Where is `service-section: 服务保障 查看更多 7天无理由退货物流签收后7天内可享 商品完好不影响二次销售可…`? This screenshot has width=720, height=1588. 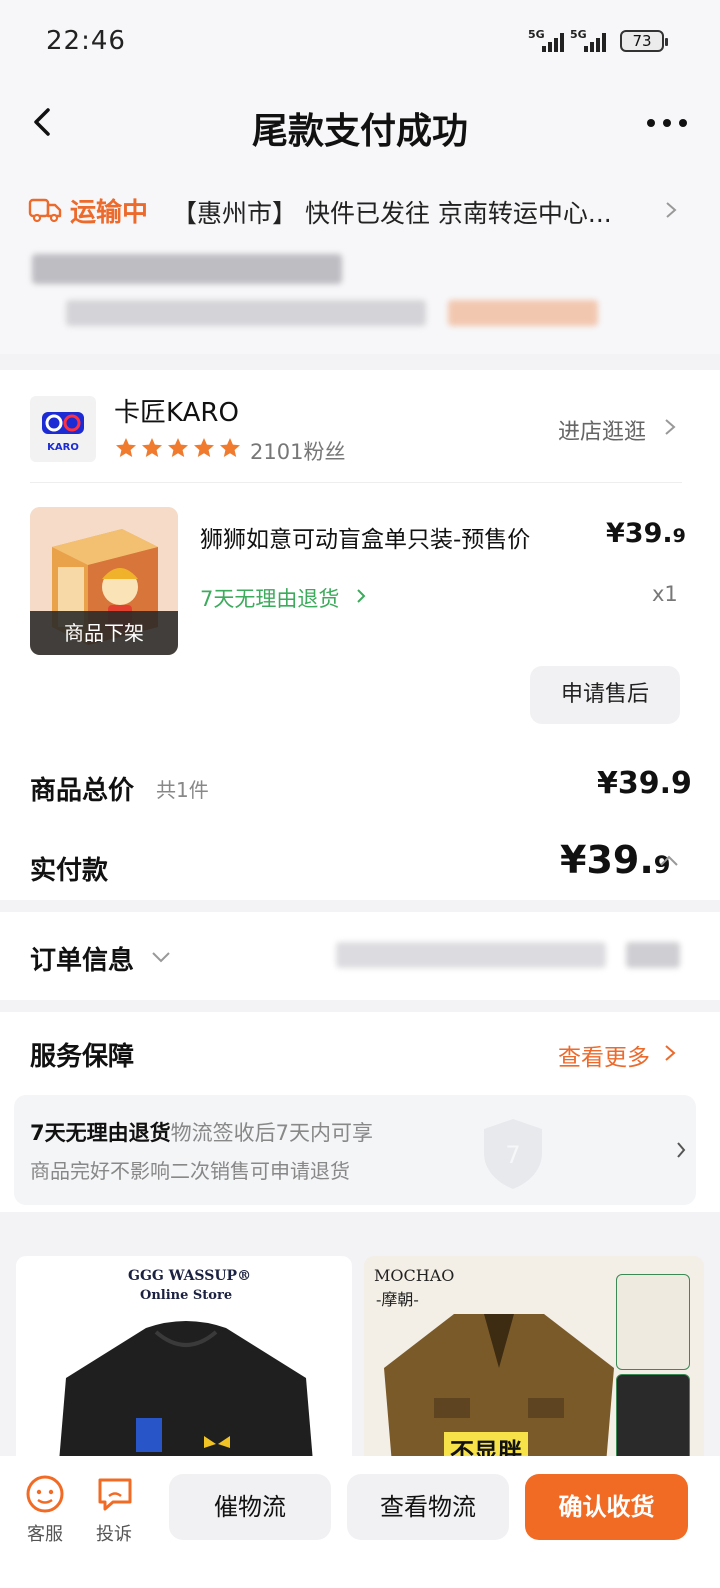
service-section: 服务保障 查看更多 7天无理由退货物流签收后7天内可享 商品完好不影响二次销售可… is located at coordinates (360, 1112).